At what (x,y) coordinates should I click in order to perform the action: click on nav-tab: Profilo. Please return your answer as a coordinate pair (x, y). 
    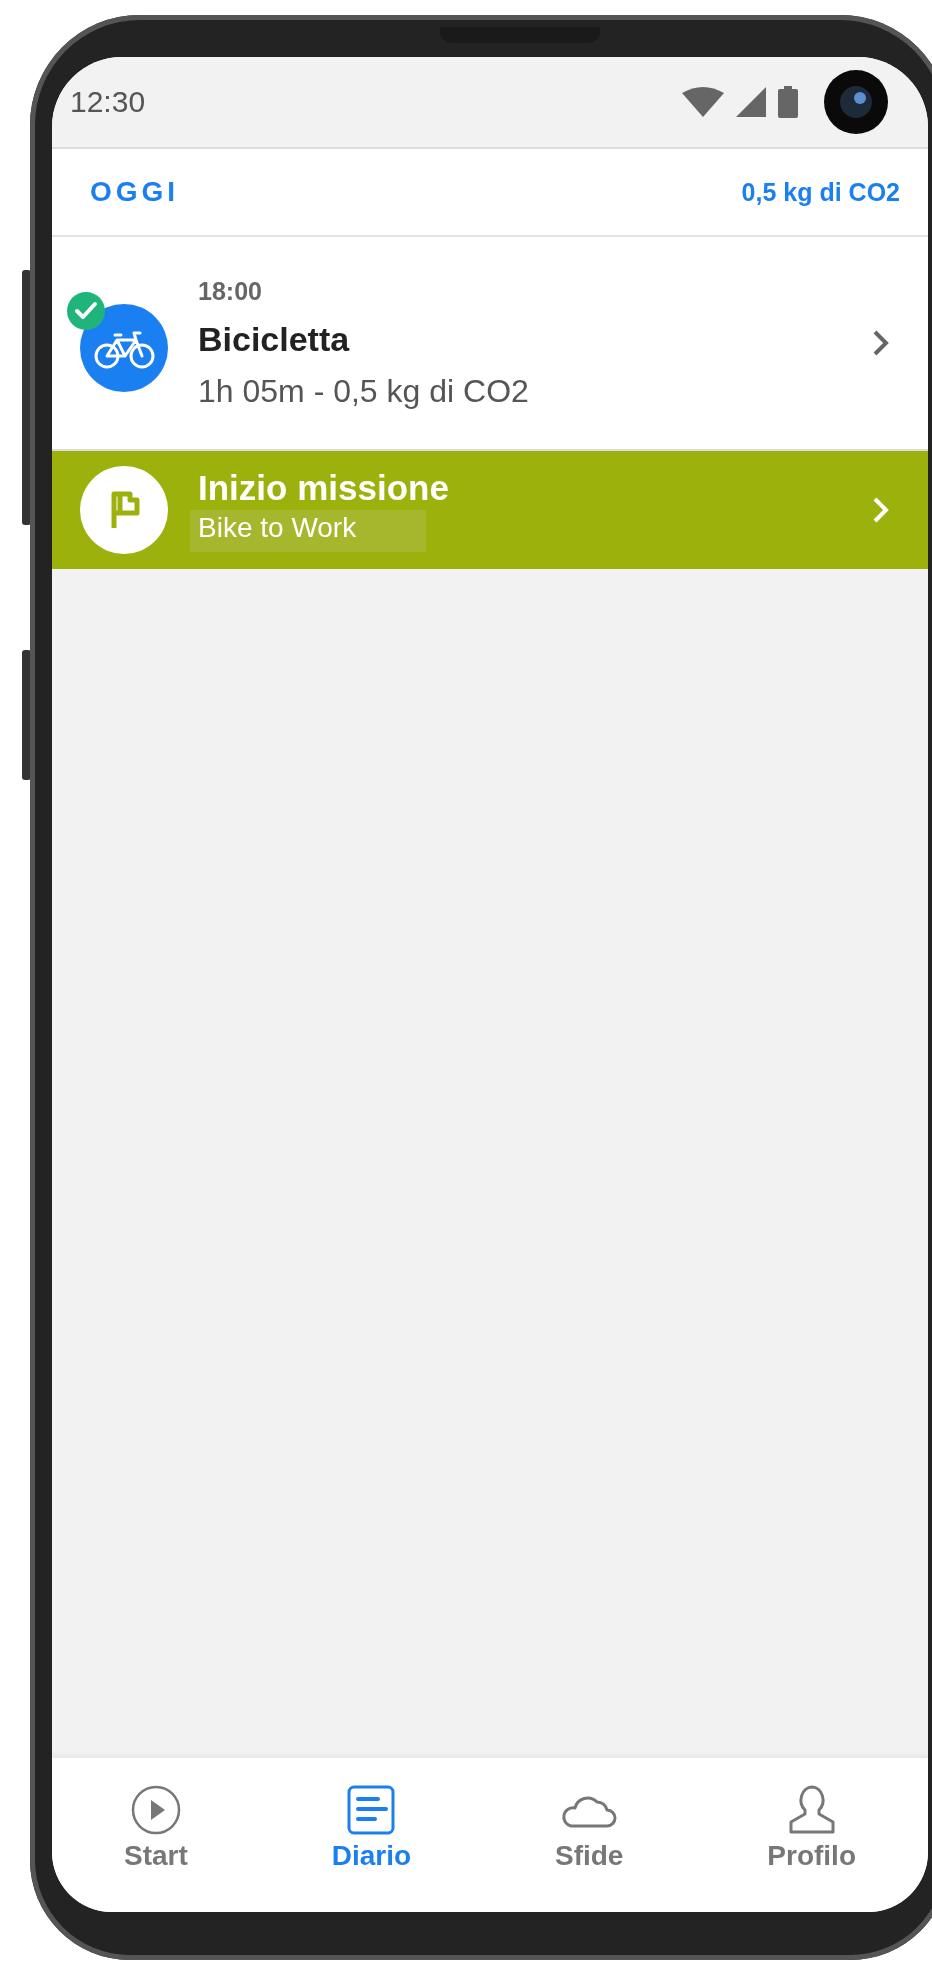
    Looking at the image, I should click on (811, 1828).